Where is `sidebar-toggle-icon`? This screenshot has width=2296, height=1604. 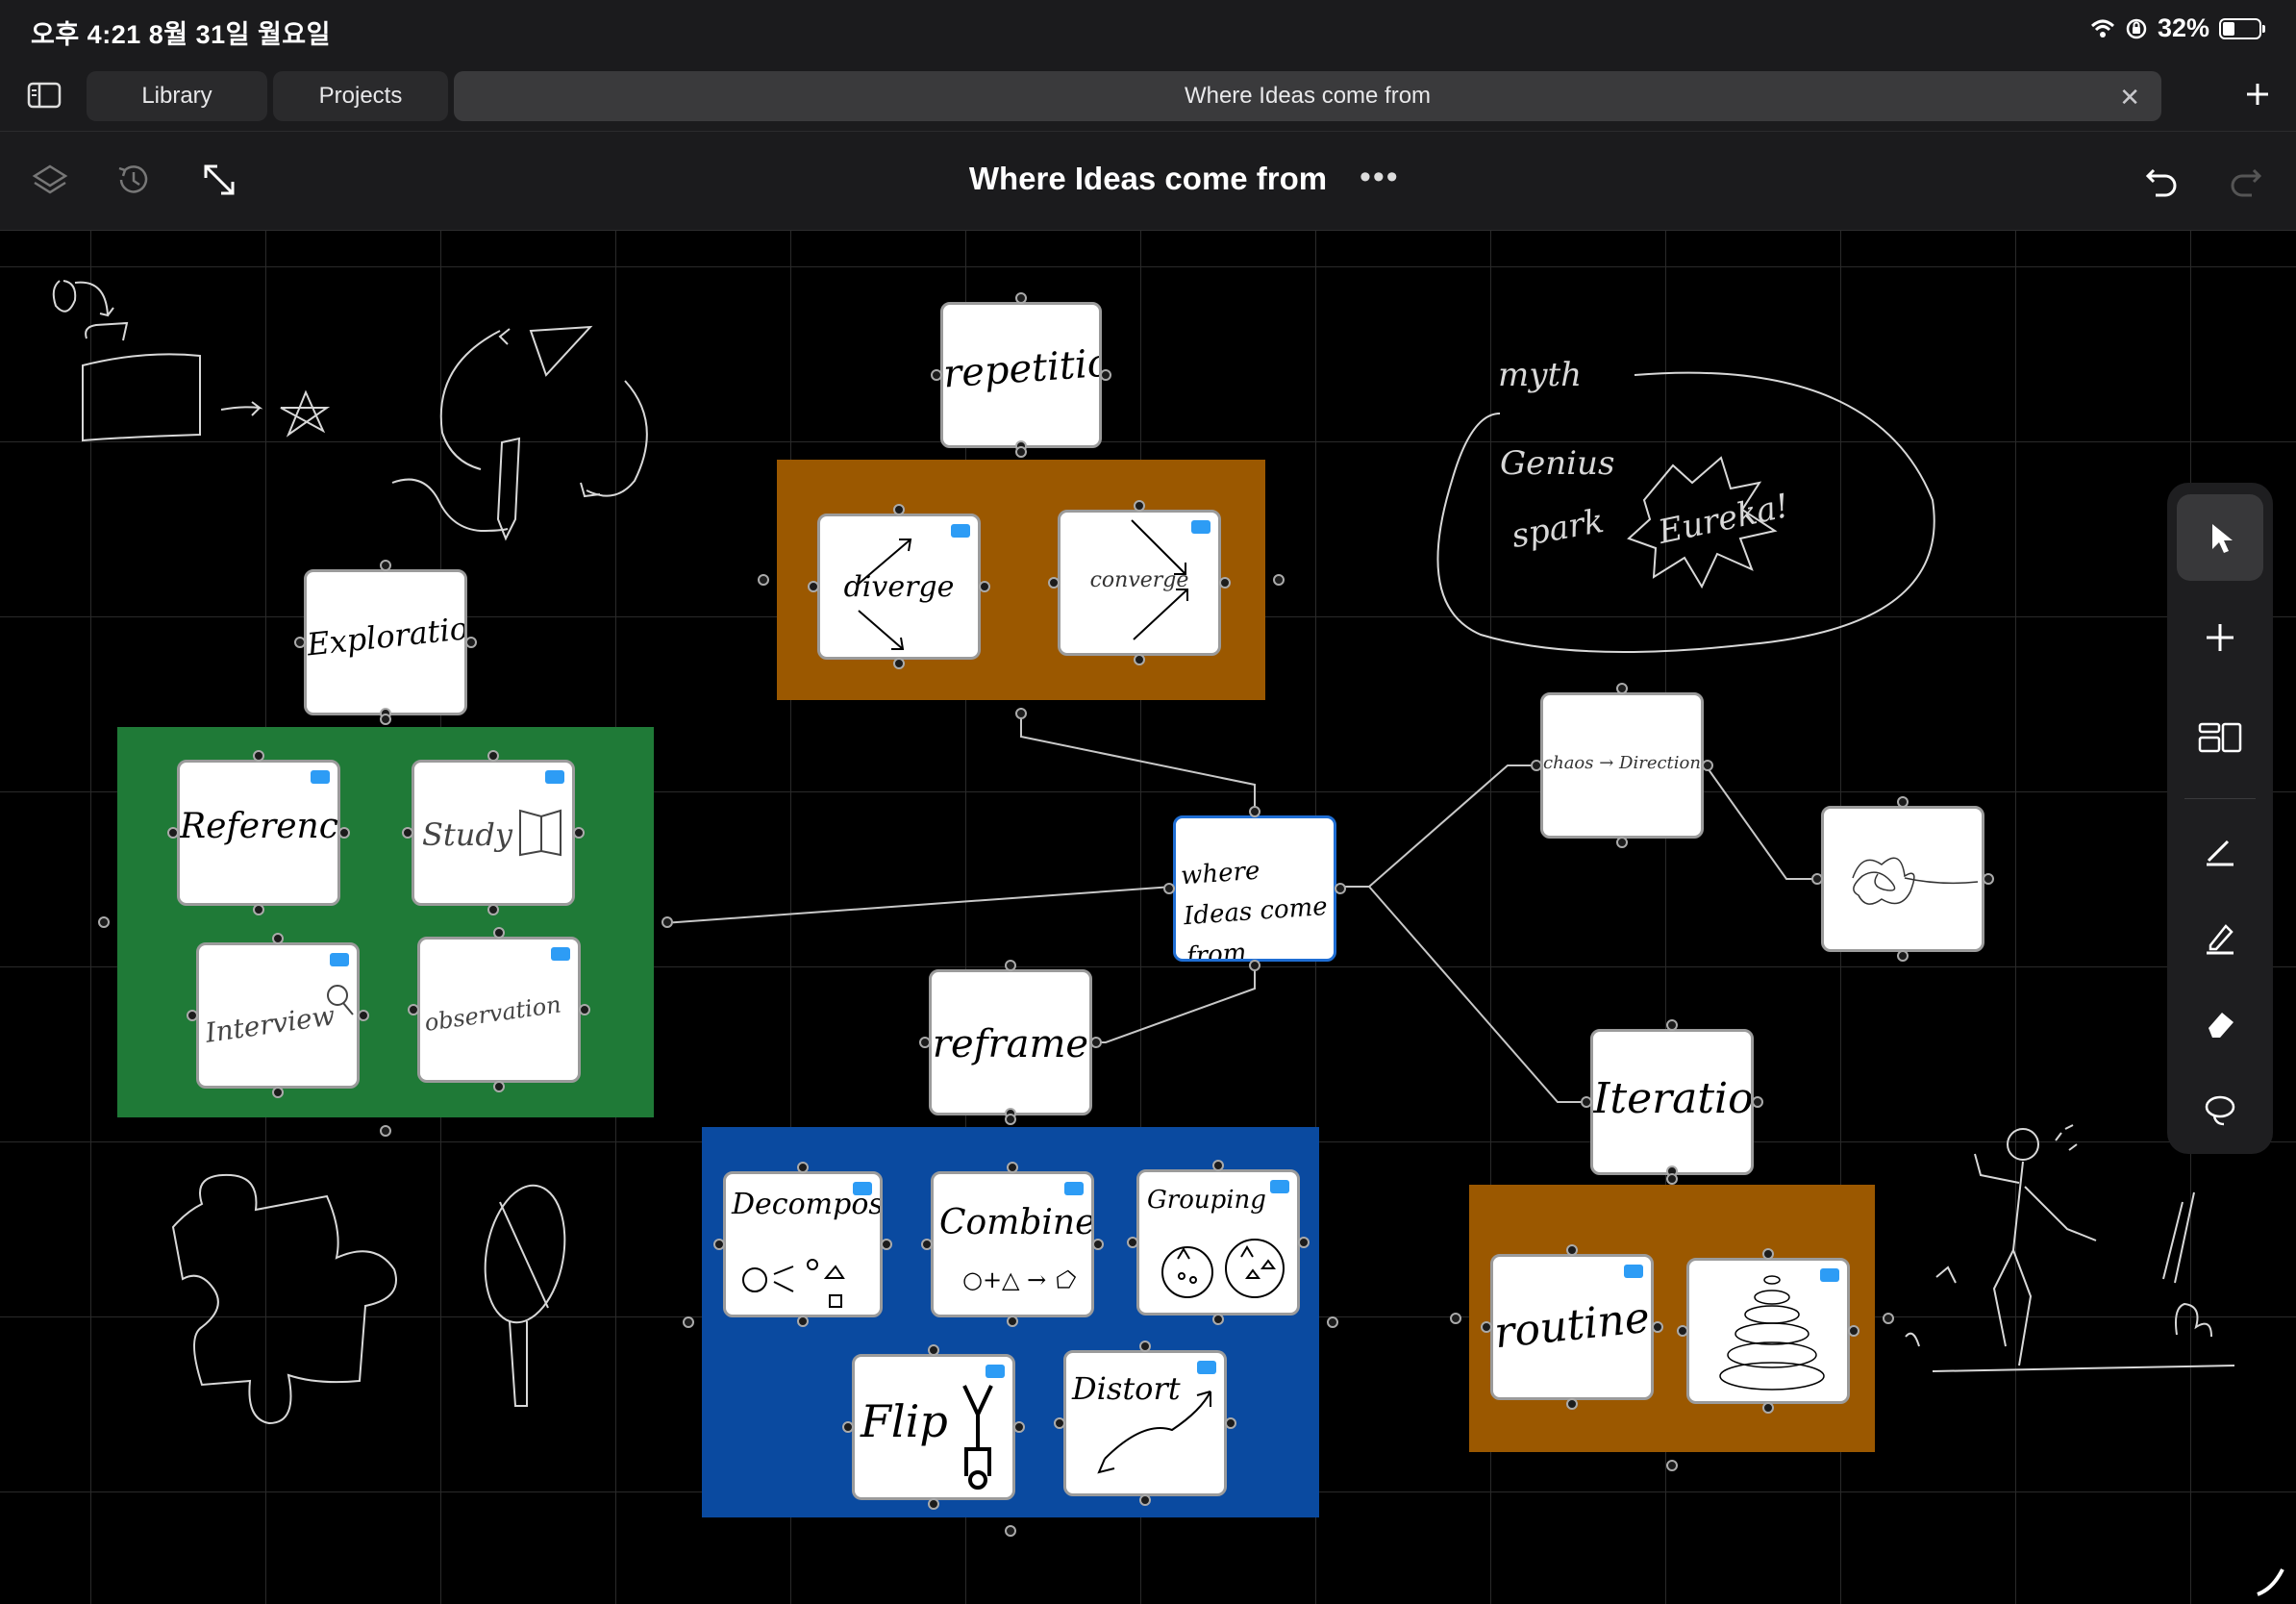 sidebar-toggle-icon is located at coordinates (44, 95).